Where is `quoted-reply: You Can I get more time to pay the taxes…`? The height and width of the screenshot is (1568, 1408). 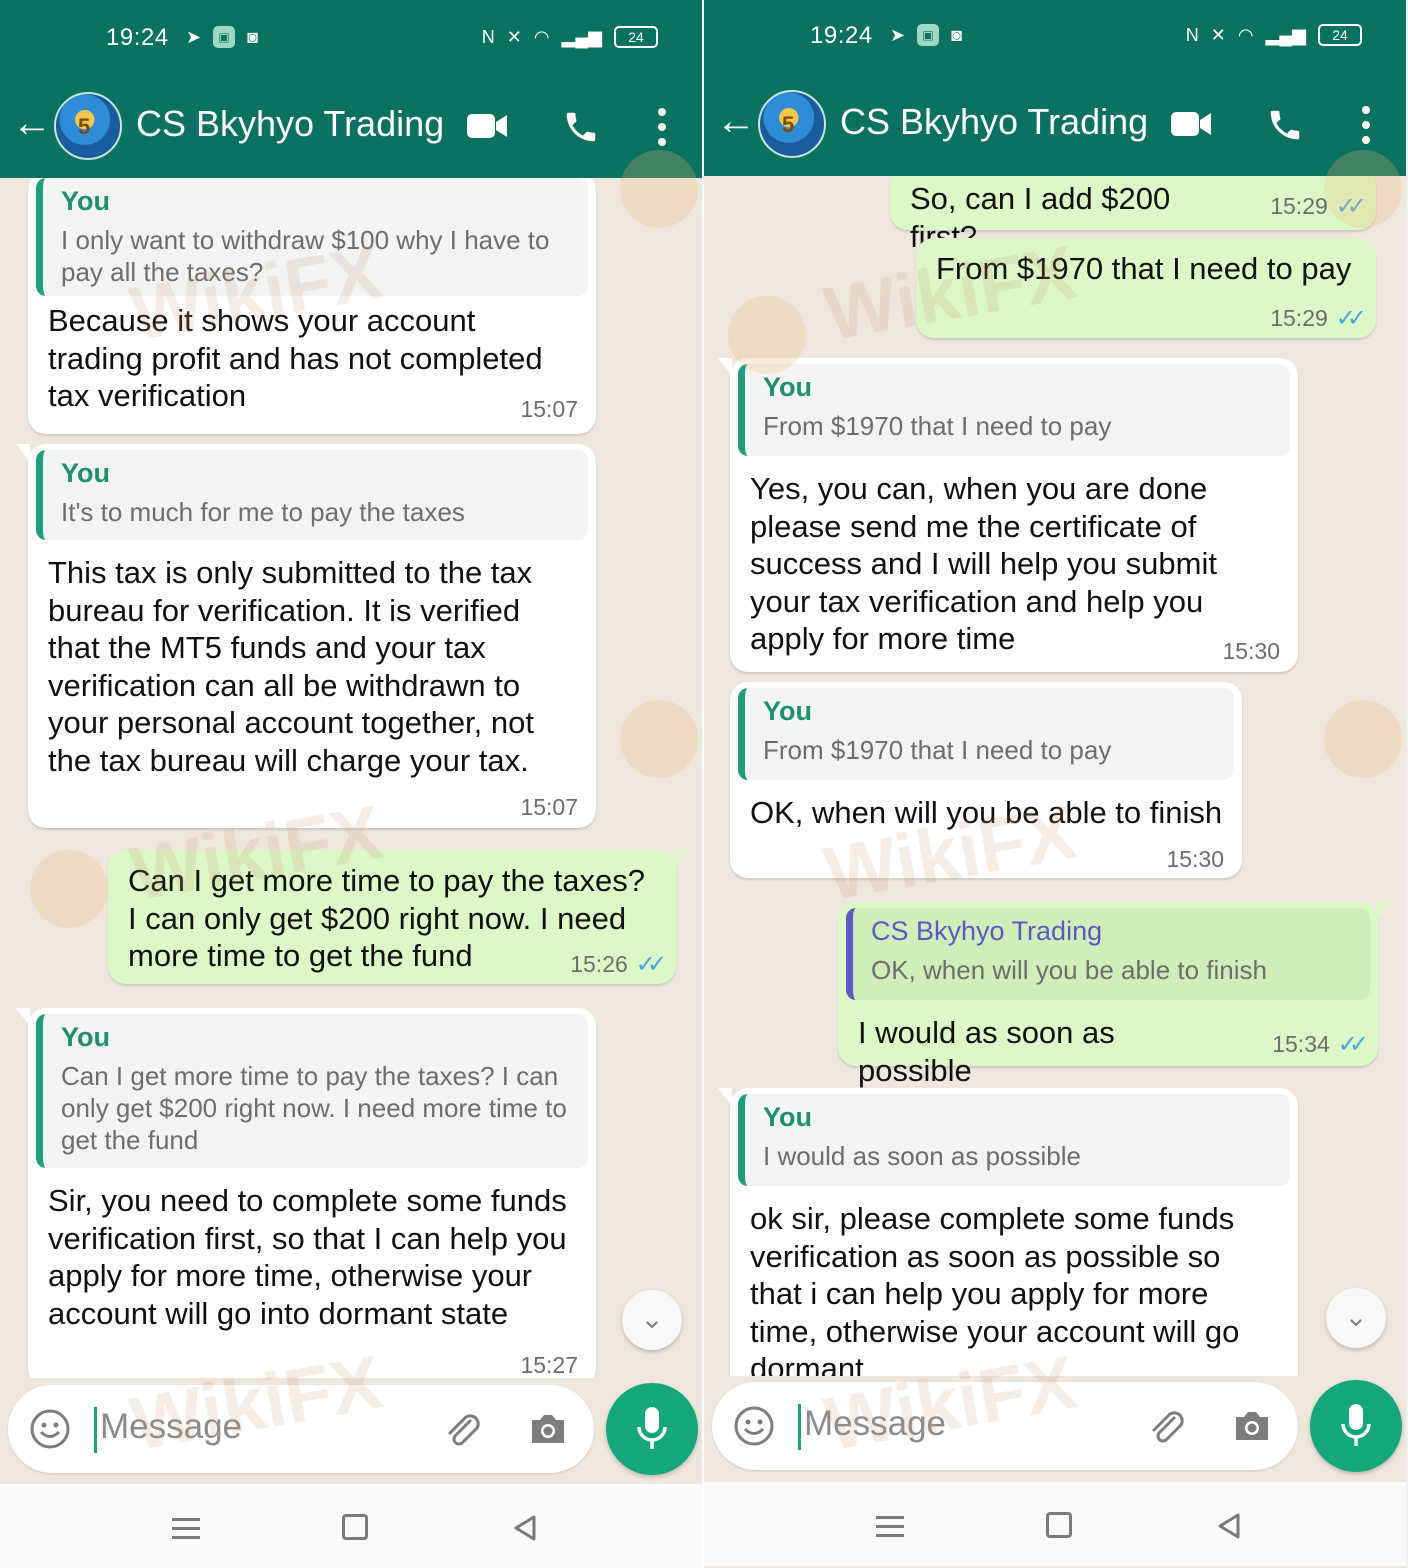 quoted-reply: You Can I get more time to pay the taxes… is located at coordinates (312, 1091).